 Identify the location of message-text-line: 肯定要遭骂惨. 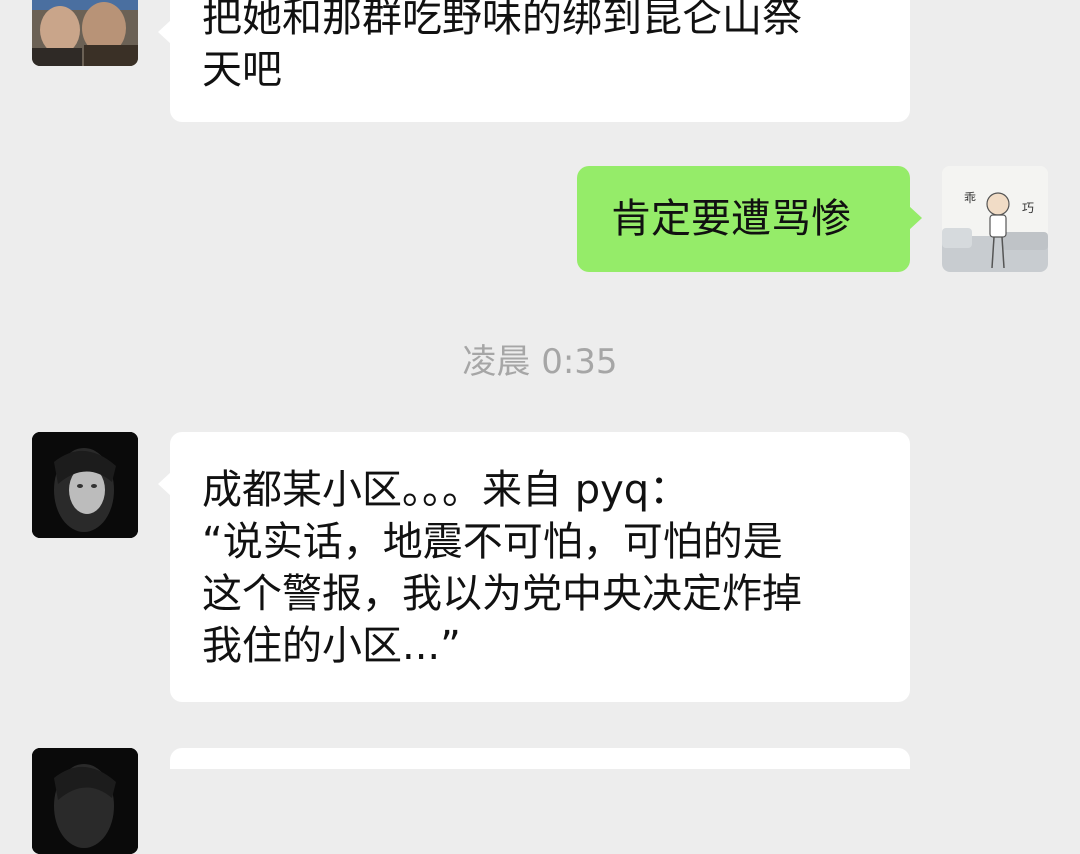
(731, 219).